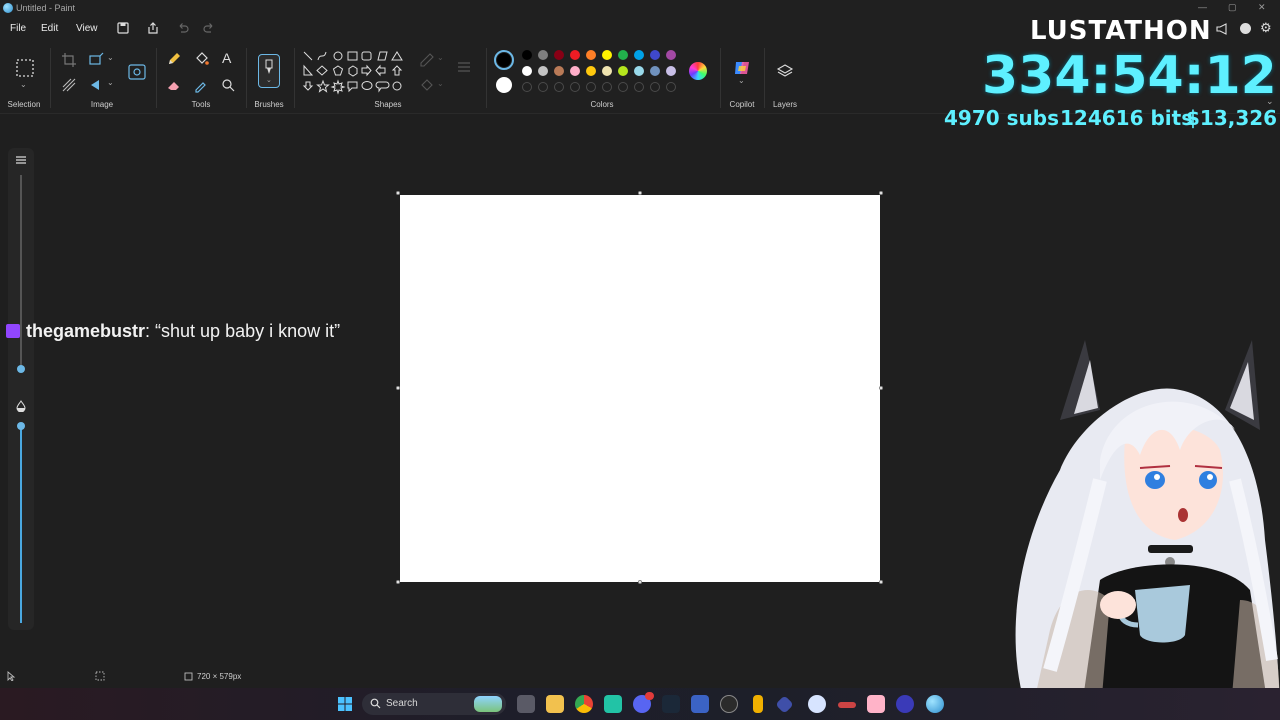  Describe the element at coordinates (427, 59) in the screenshot. I see `outline-icon` at that location.